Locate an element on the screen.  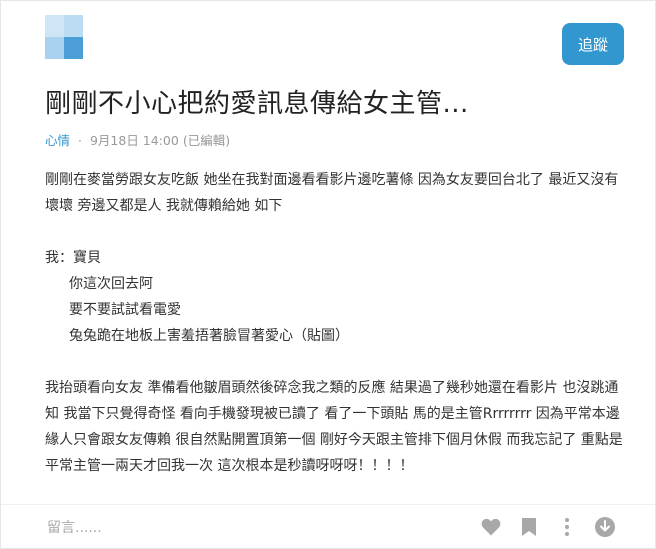
follow-button: 追蹤 is located at coordinates (593, 44).